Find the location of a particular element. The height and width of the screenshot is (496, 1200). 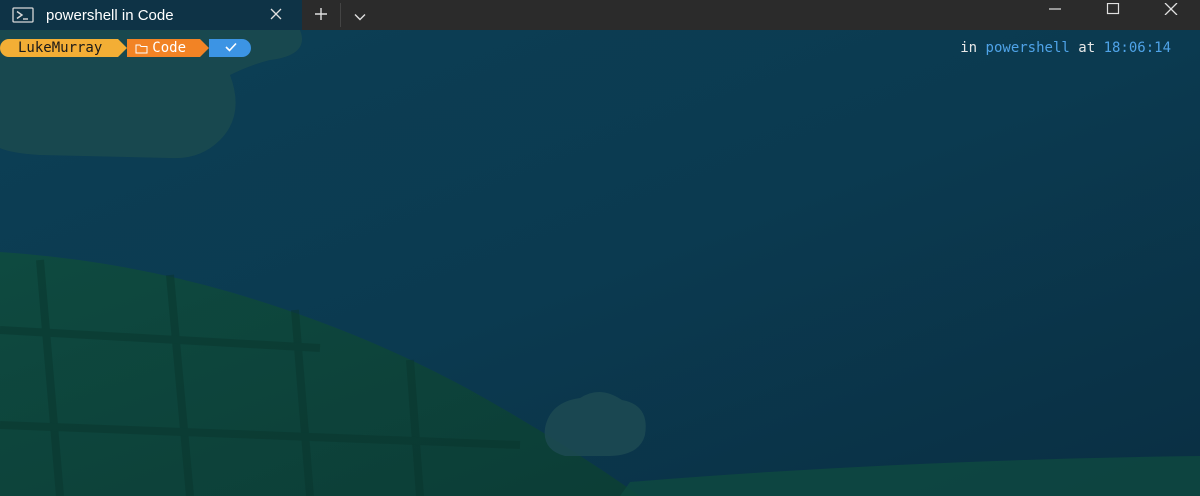

plus-icon is located at coordinates (321, 15).